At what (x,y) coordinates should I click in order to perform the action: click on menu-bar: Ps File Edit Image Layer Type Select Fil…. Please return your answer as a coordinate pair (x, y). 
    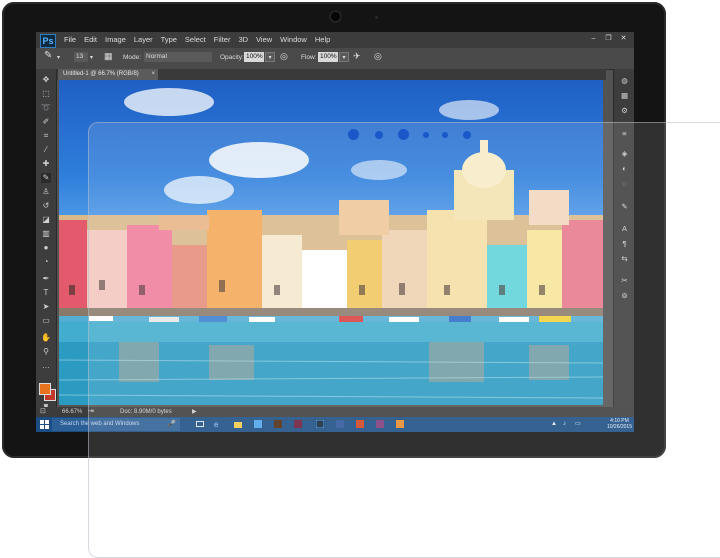
    Looking at the image, I should click on (335, 40).